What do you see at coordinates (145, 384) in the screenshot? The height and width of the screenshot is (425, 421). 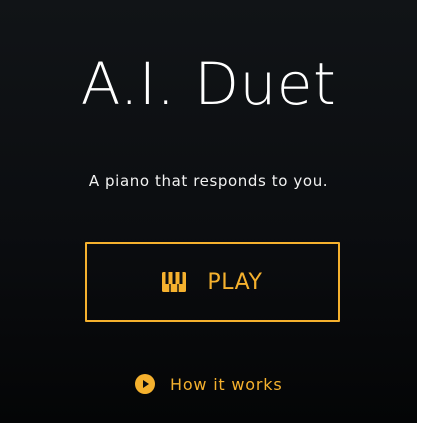 I see `play-circle-icon` at bounding box center [145, 384].